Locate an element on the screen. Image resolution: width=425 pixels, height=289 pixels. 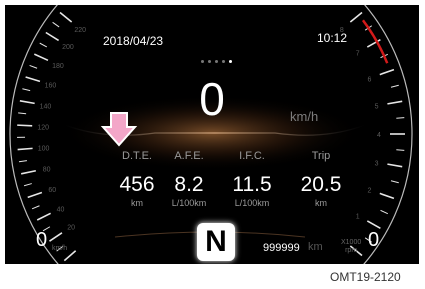
speedometer-unit: km/h is located at coordinates (60, 248).